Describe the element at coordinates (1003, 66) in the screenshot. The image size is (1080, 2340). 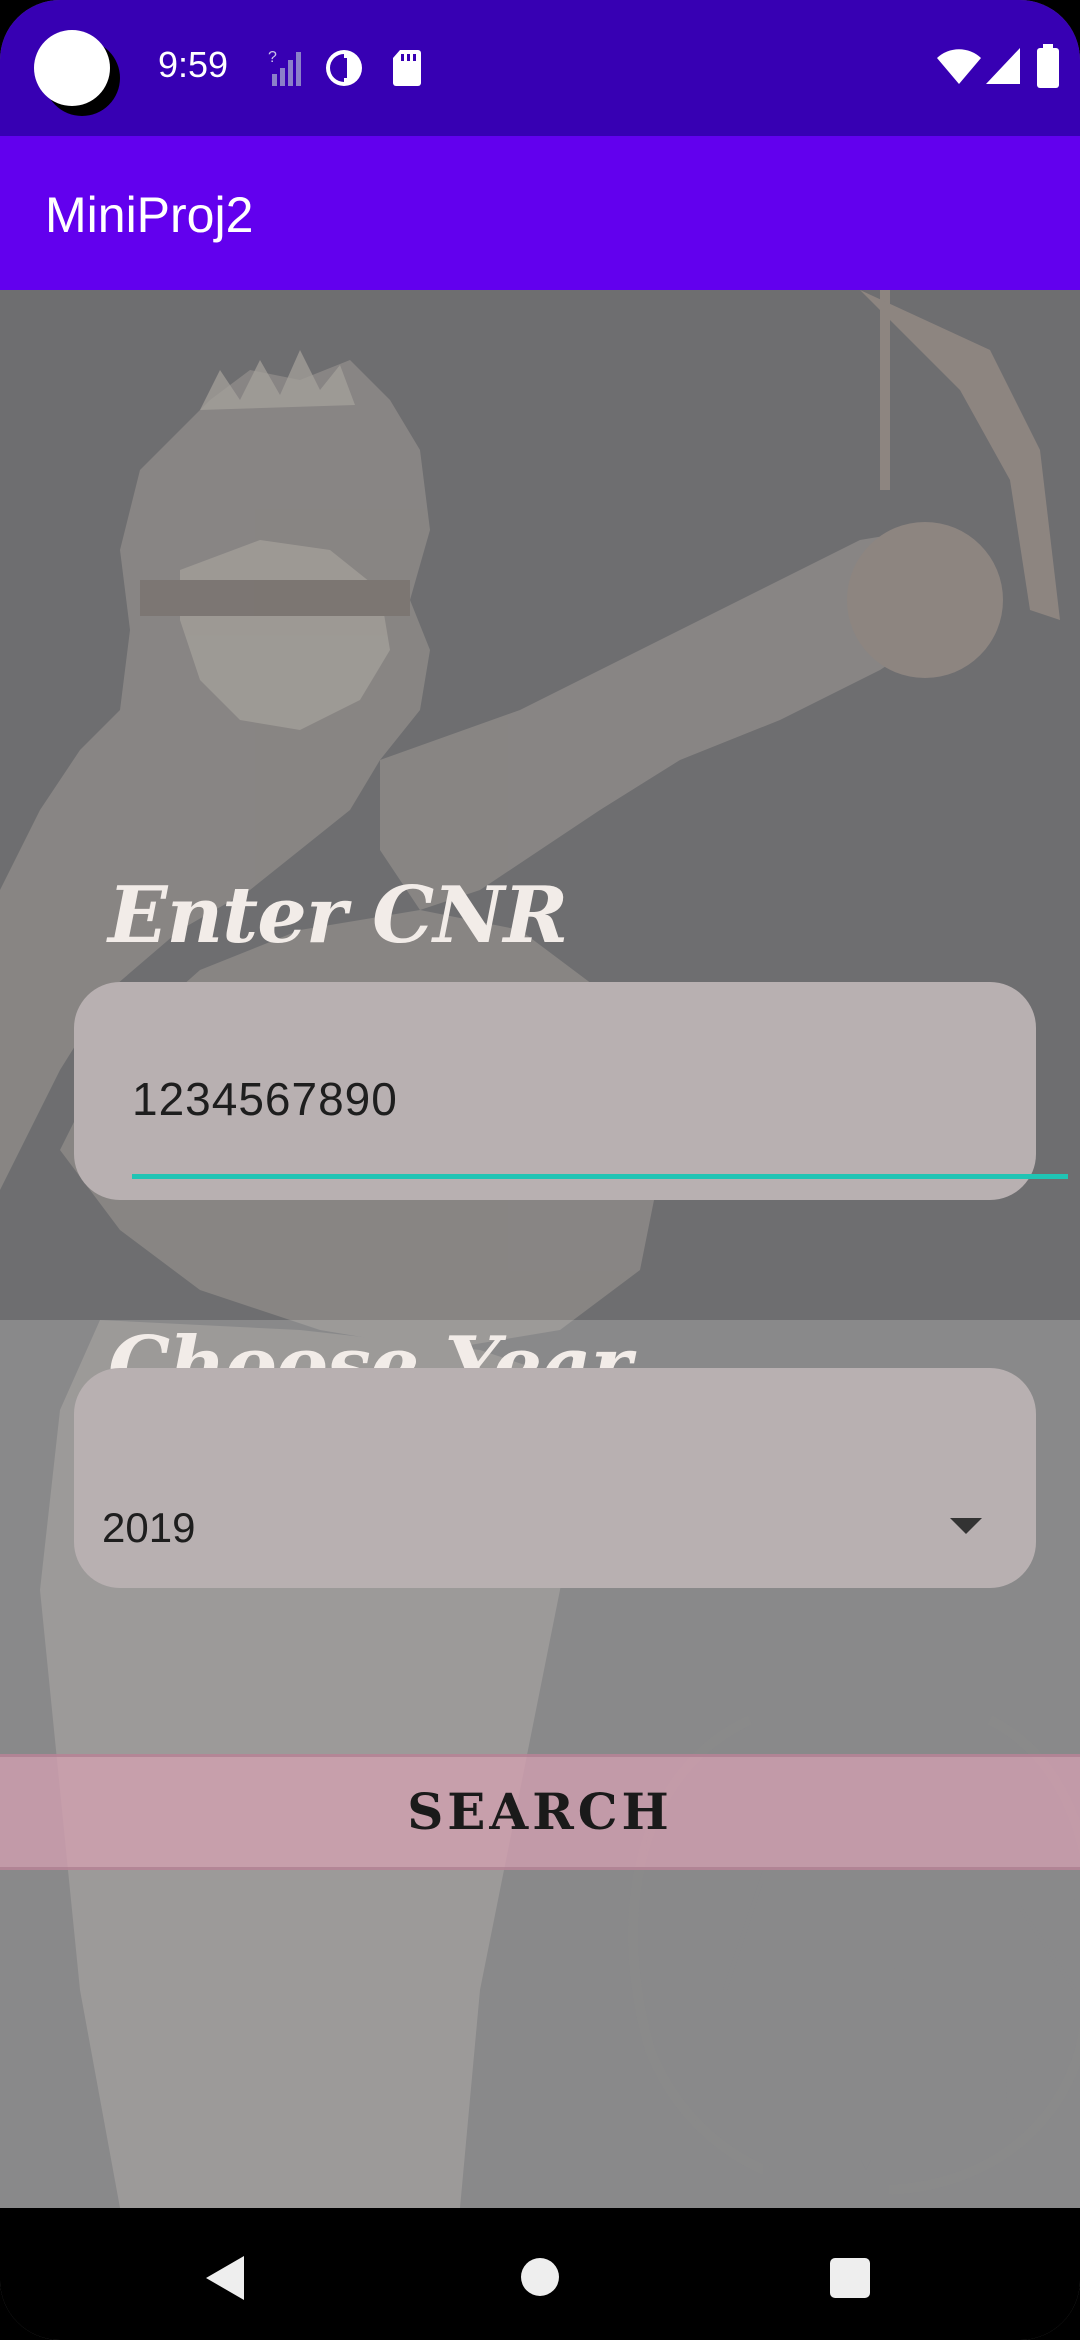
I see `cell-signal-icon` at that location.